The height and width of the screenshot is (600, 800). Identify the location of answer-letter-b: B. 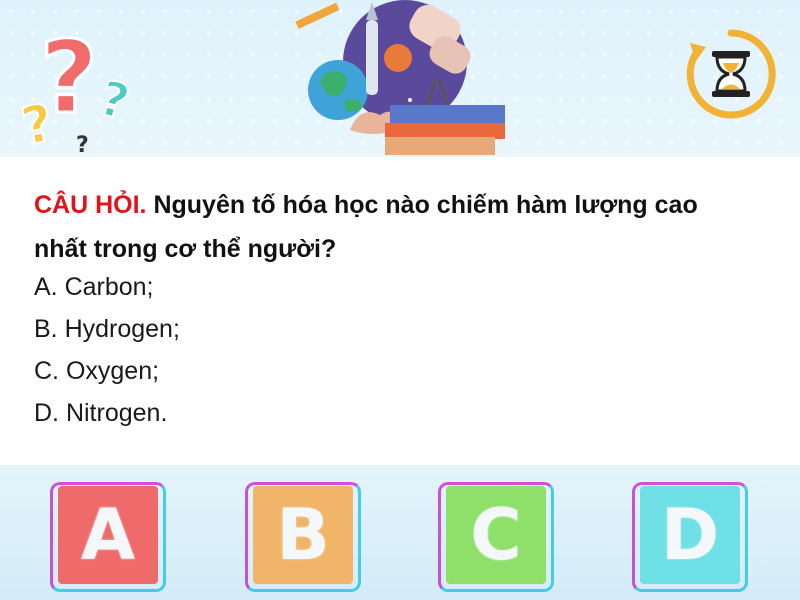
(303, 535).